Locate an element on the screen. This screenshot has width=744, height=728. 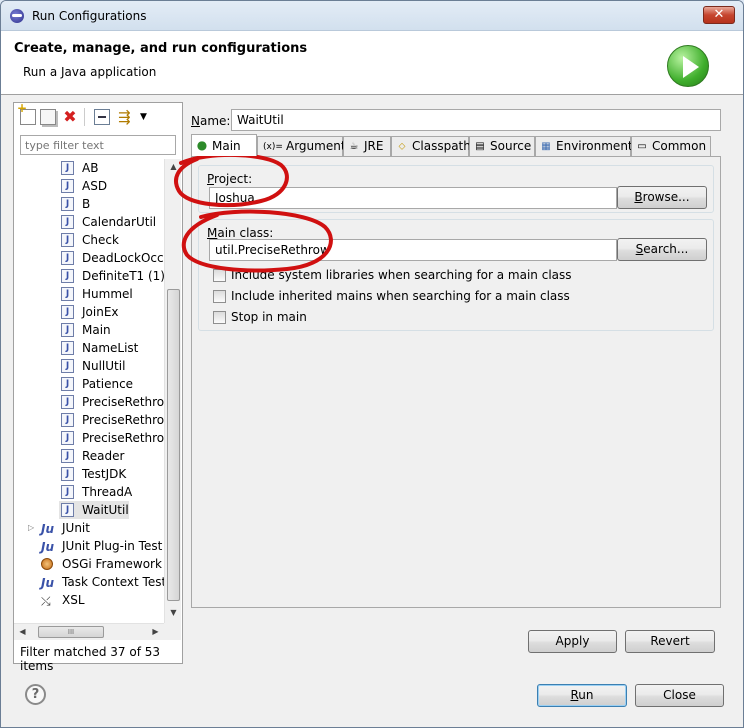
tree-horizontal-scrollbar: ◀ III ▶ is located at coordinates (89, 631).